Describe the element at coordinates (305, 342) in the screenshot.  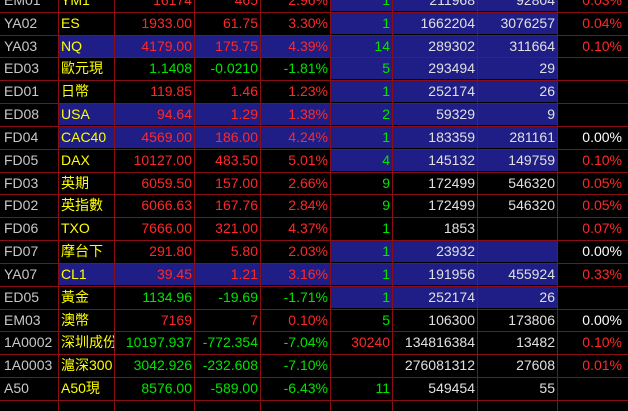
I see `percent-change-cell: -7.04%` at that location.